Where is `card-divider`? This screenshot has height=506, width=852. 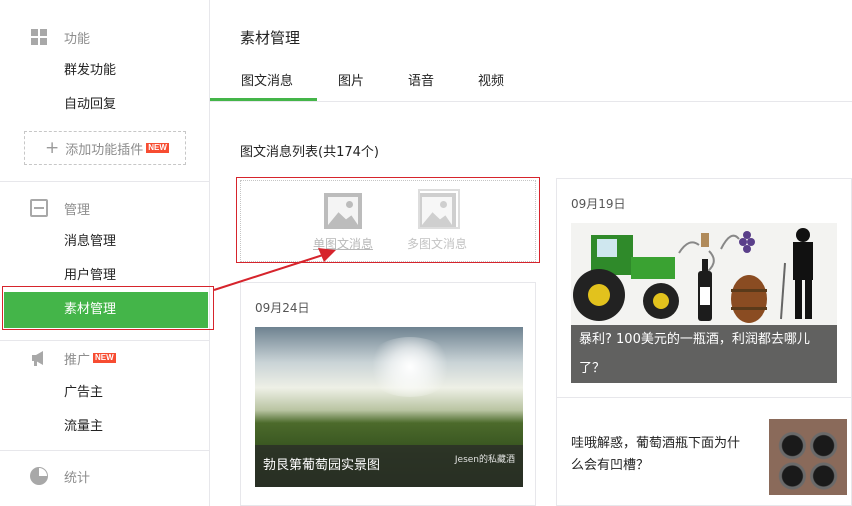
card-divider is located at coordinates (704, 397).